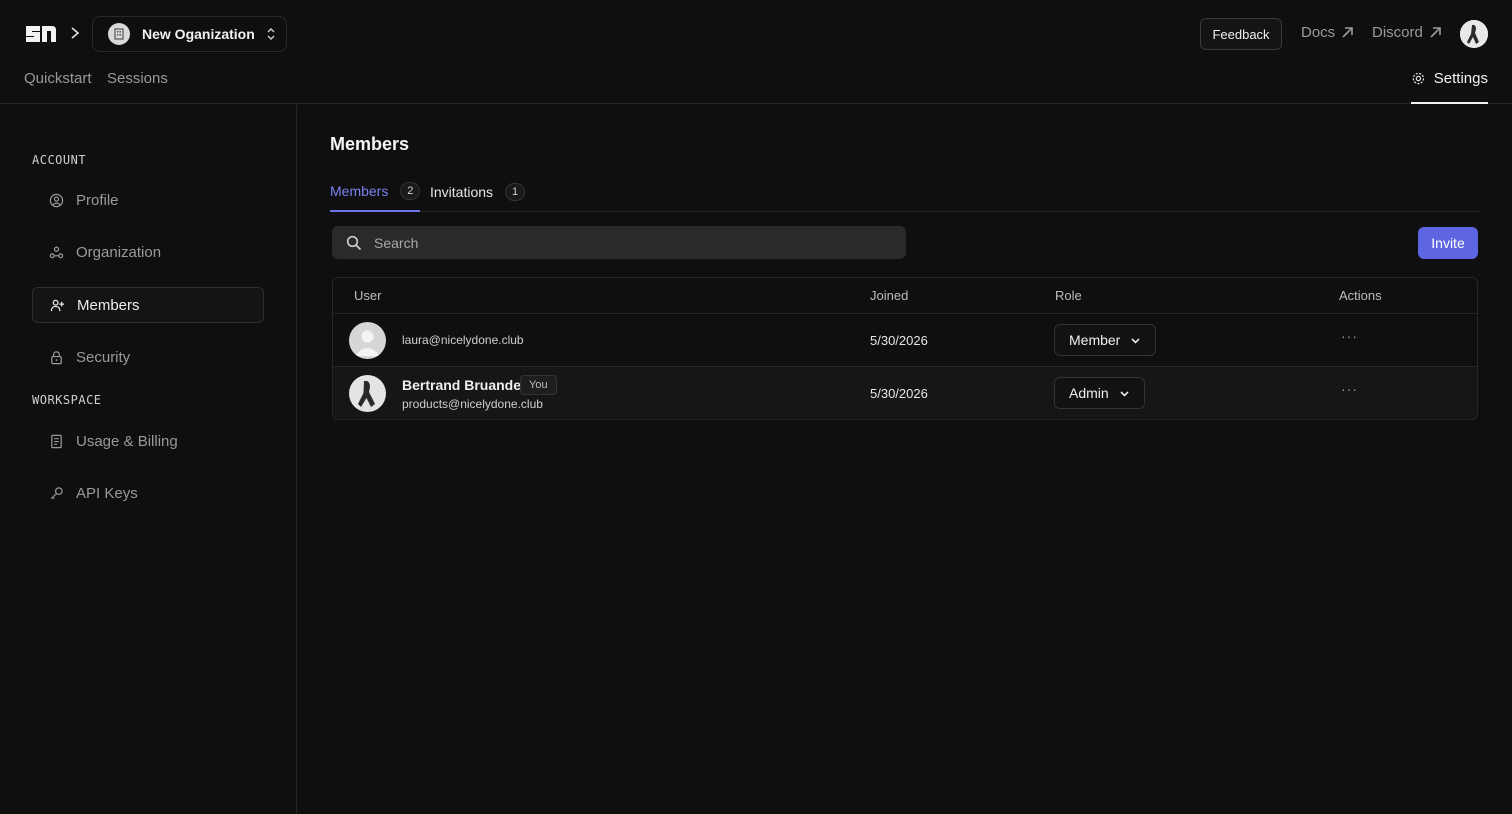  I want to click on sidebar-item-label: Security, so click(103, 357).